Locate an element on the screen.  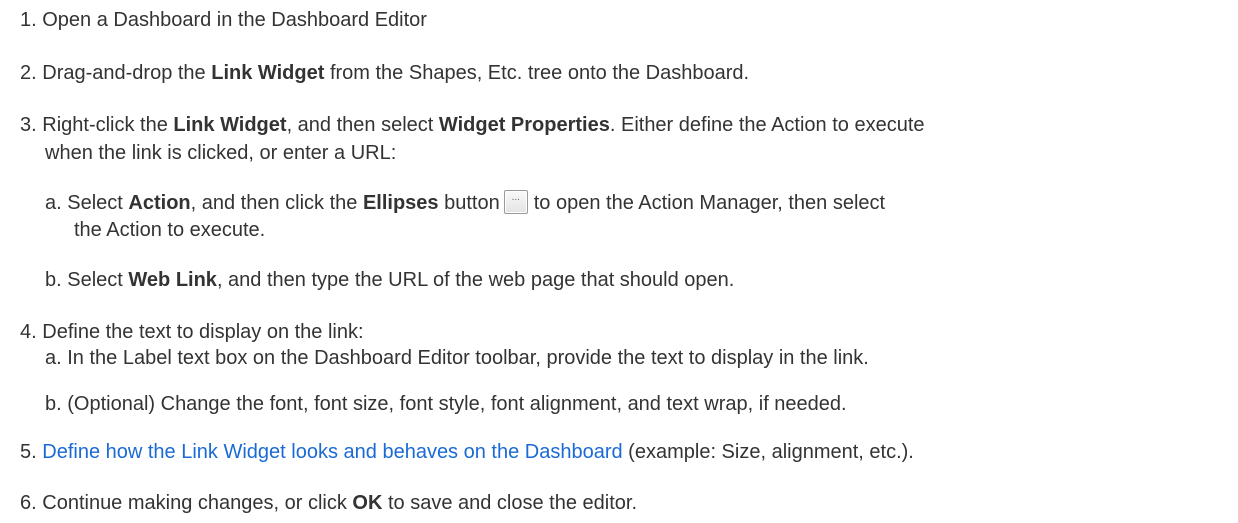
step-number: 6. is located at coordinates (28, 503).